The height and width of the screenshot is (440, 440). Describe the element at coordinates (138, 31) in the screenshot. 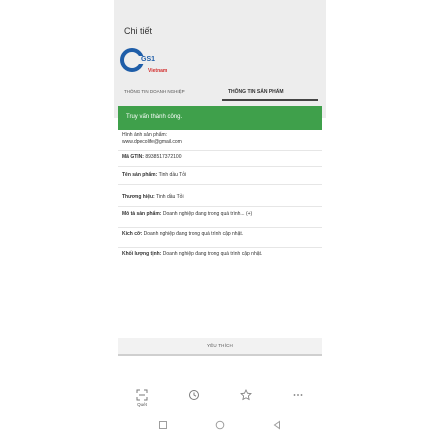

I see `page-title: Chi tiết` at that location.